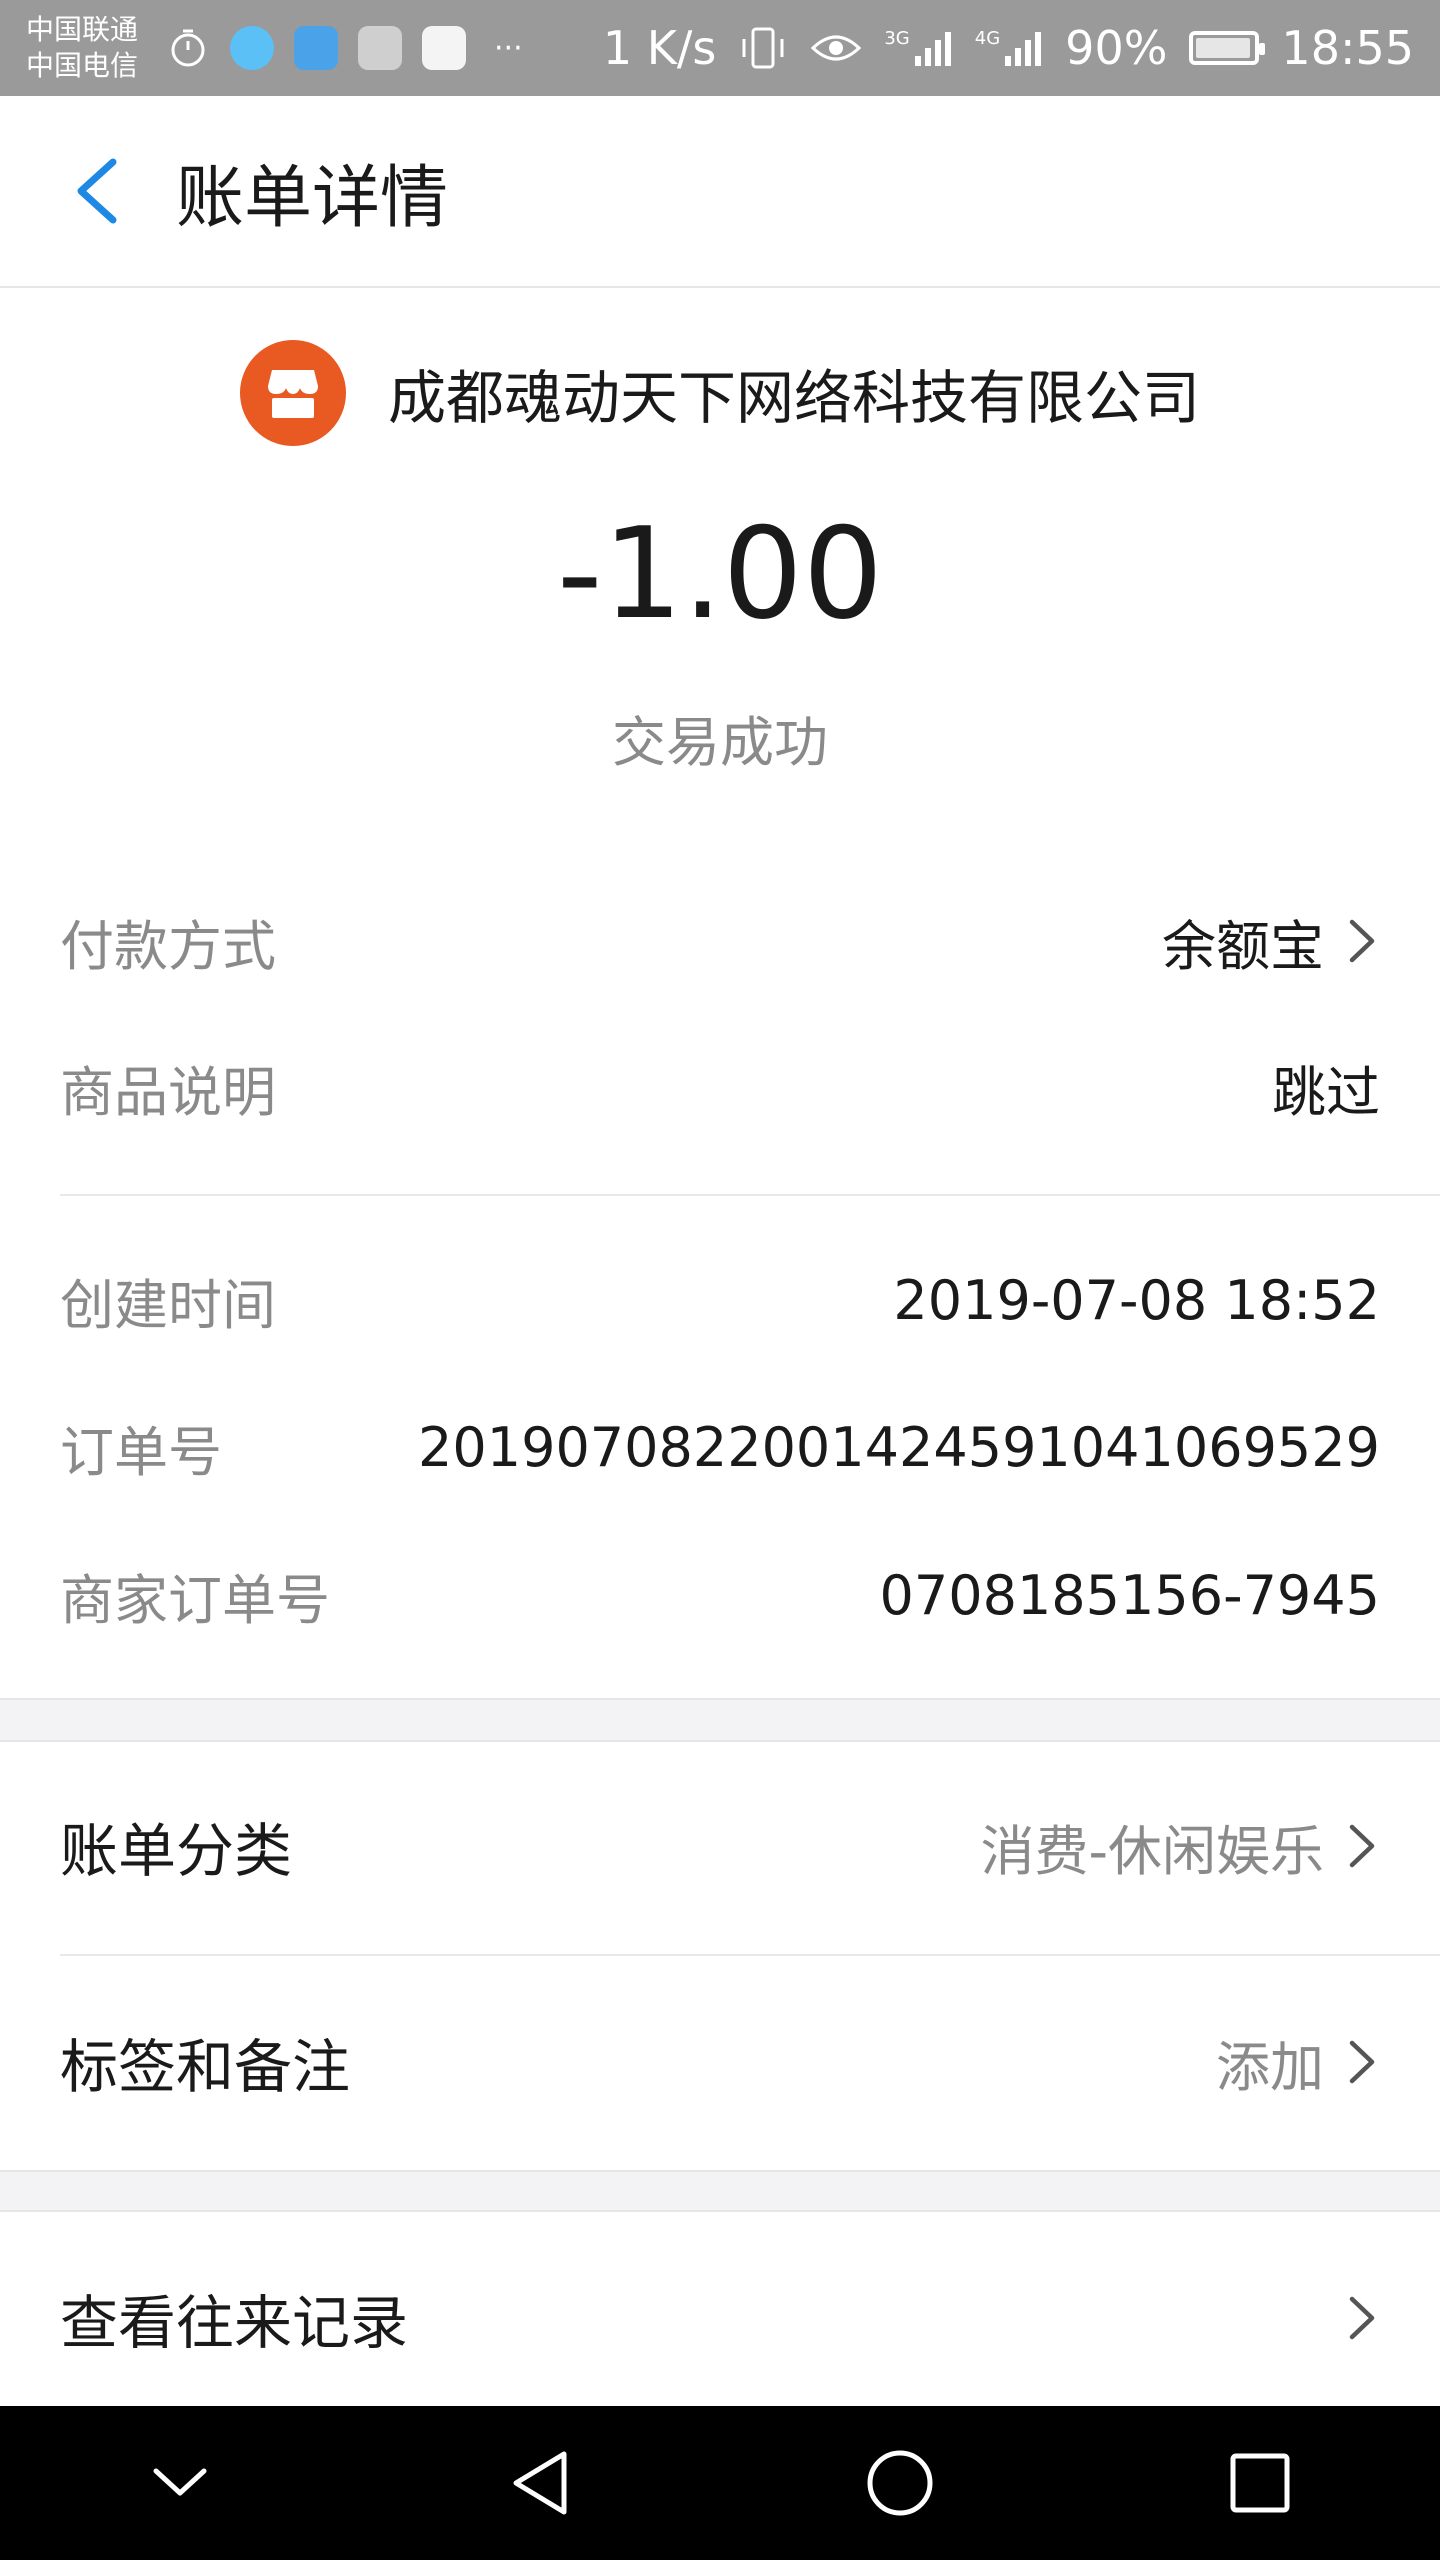  I want to click on status-indicators: 1 K/s 3G 4G 90% 18:55, so click(1008, 48).